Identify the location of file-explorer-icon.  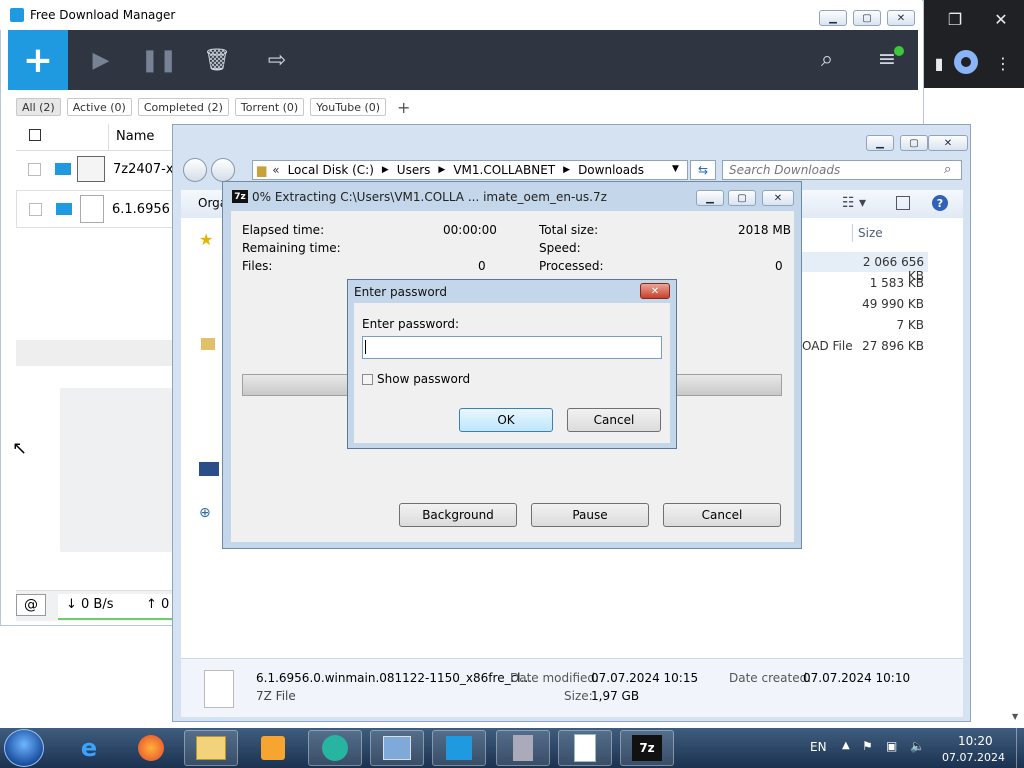
(211, 748).